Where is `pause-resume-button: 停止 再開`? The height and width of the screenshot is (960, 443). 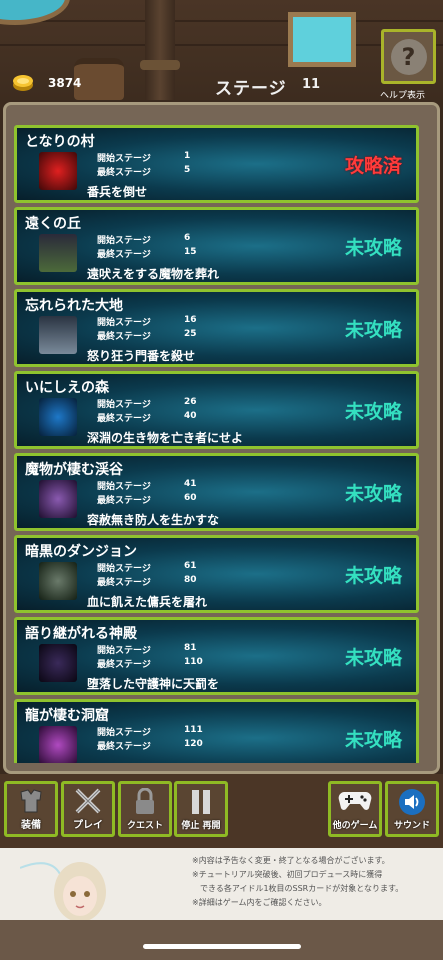
pause-resume-button: 停止 再開 is located at coordinates (201, 809).